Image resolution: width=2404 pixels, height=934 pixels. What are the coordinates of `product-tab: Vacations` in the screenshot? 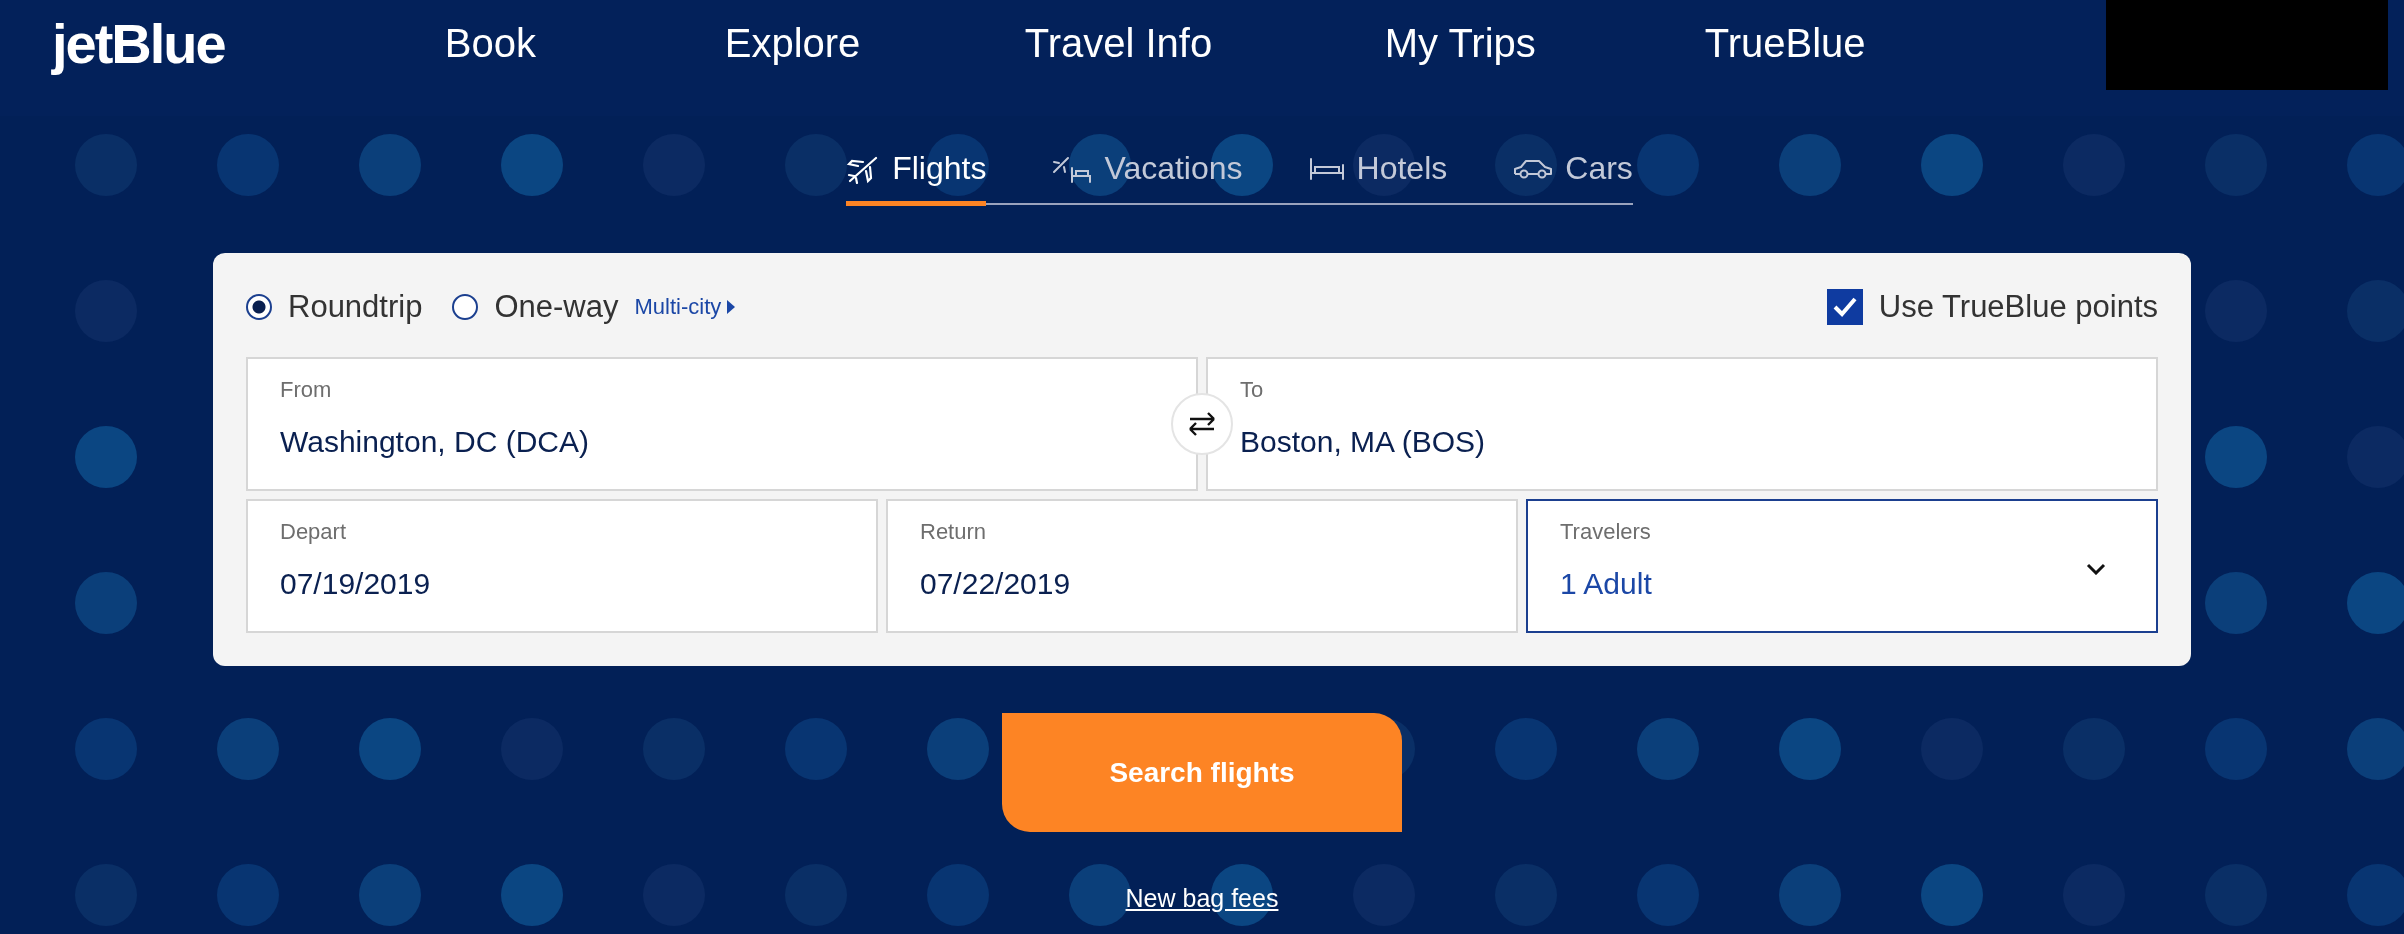 It's located at (1147, 172).